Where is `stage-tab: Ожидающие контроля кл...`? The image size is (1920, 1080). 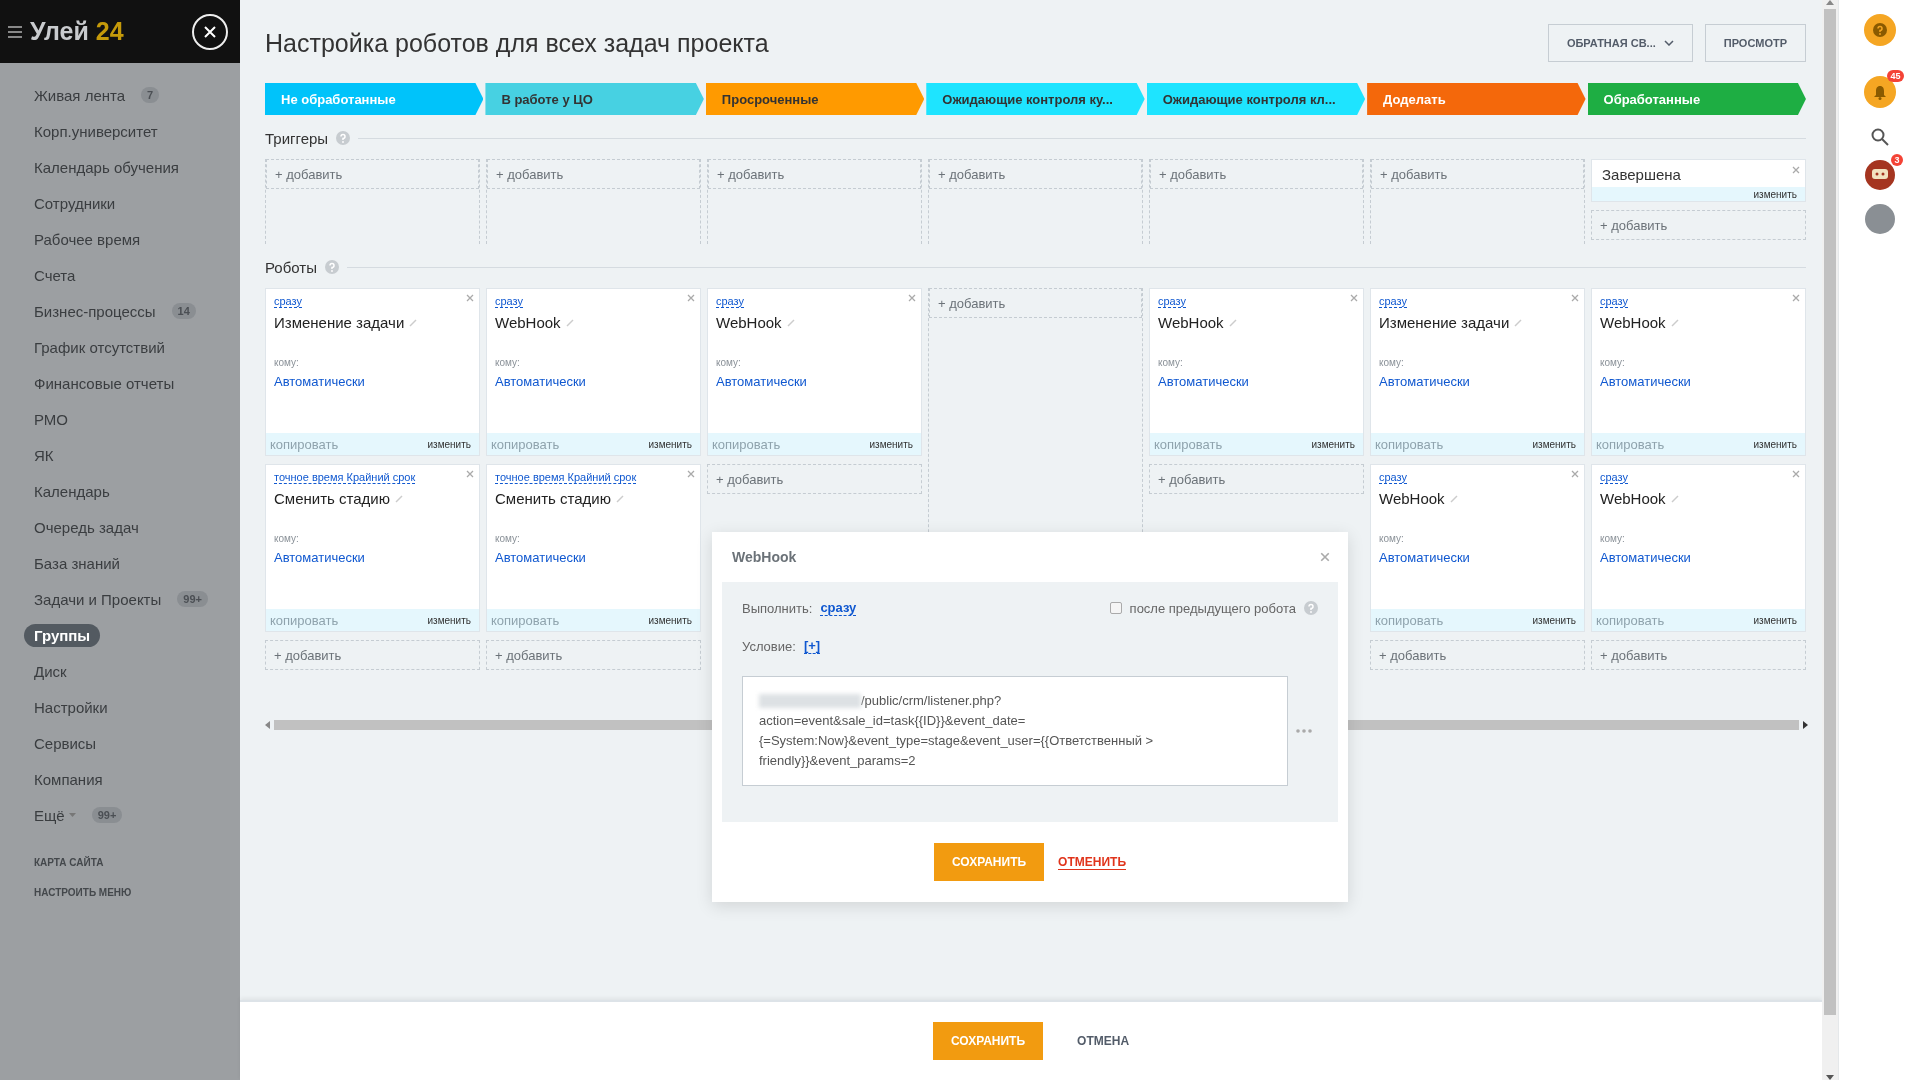
stage-tab: Ожидающие контроля кл... is located at coordinates (1256, 99).